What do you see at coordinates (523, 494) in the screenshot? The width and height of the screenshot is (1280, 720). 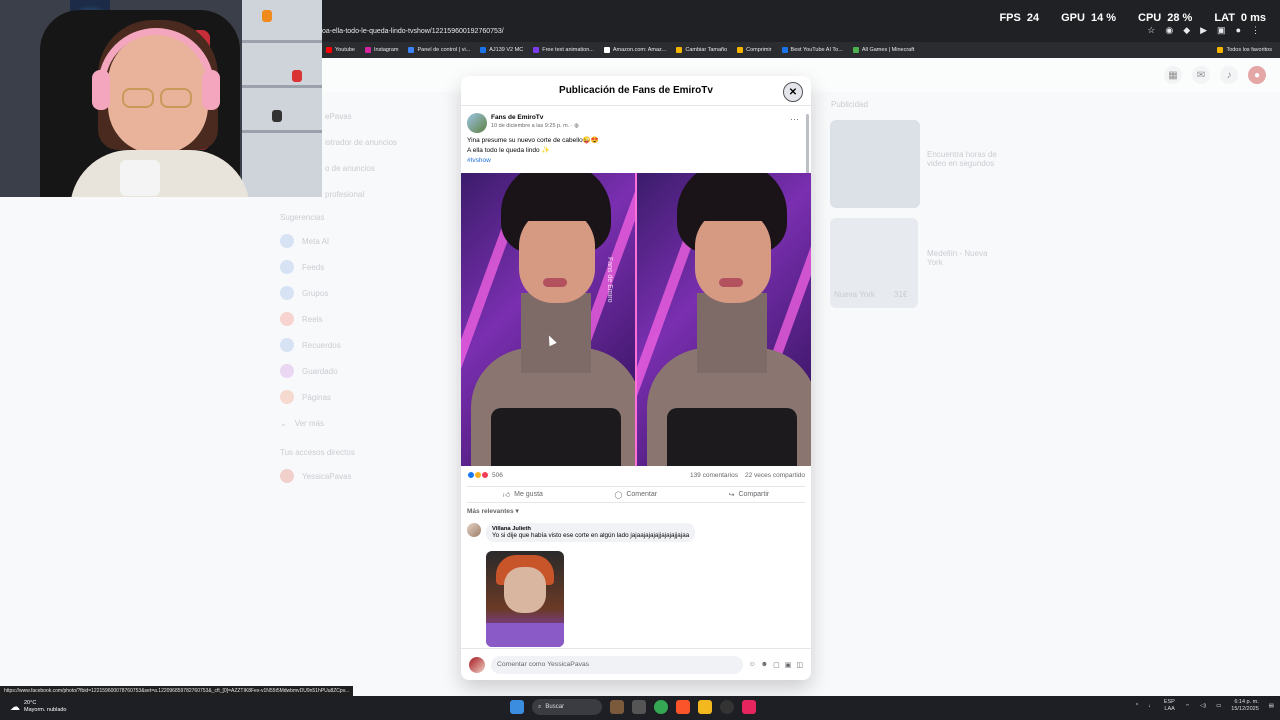 I see `like-button: 👍︎ Me gusta` at bounding box center [523, 494].